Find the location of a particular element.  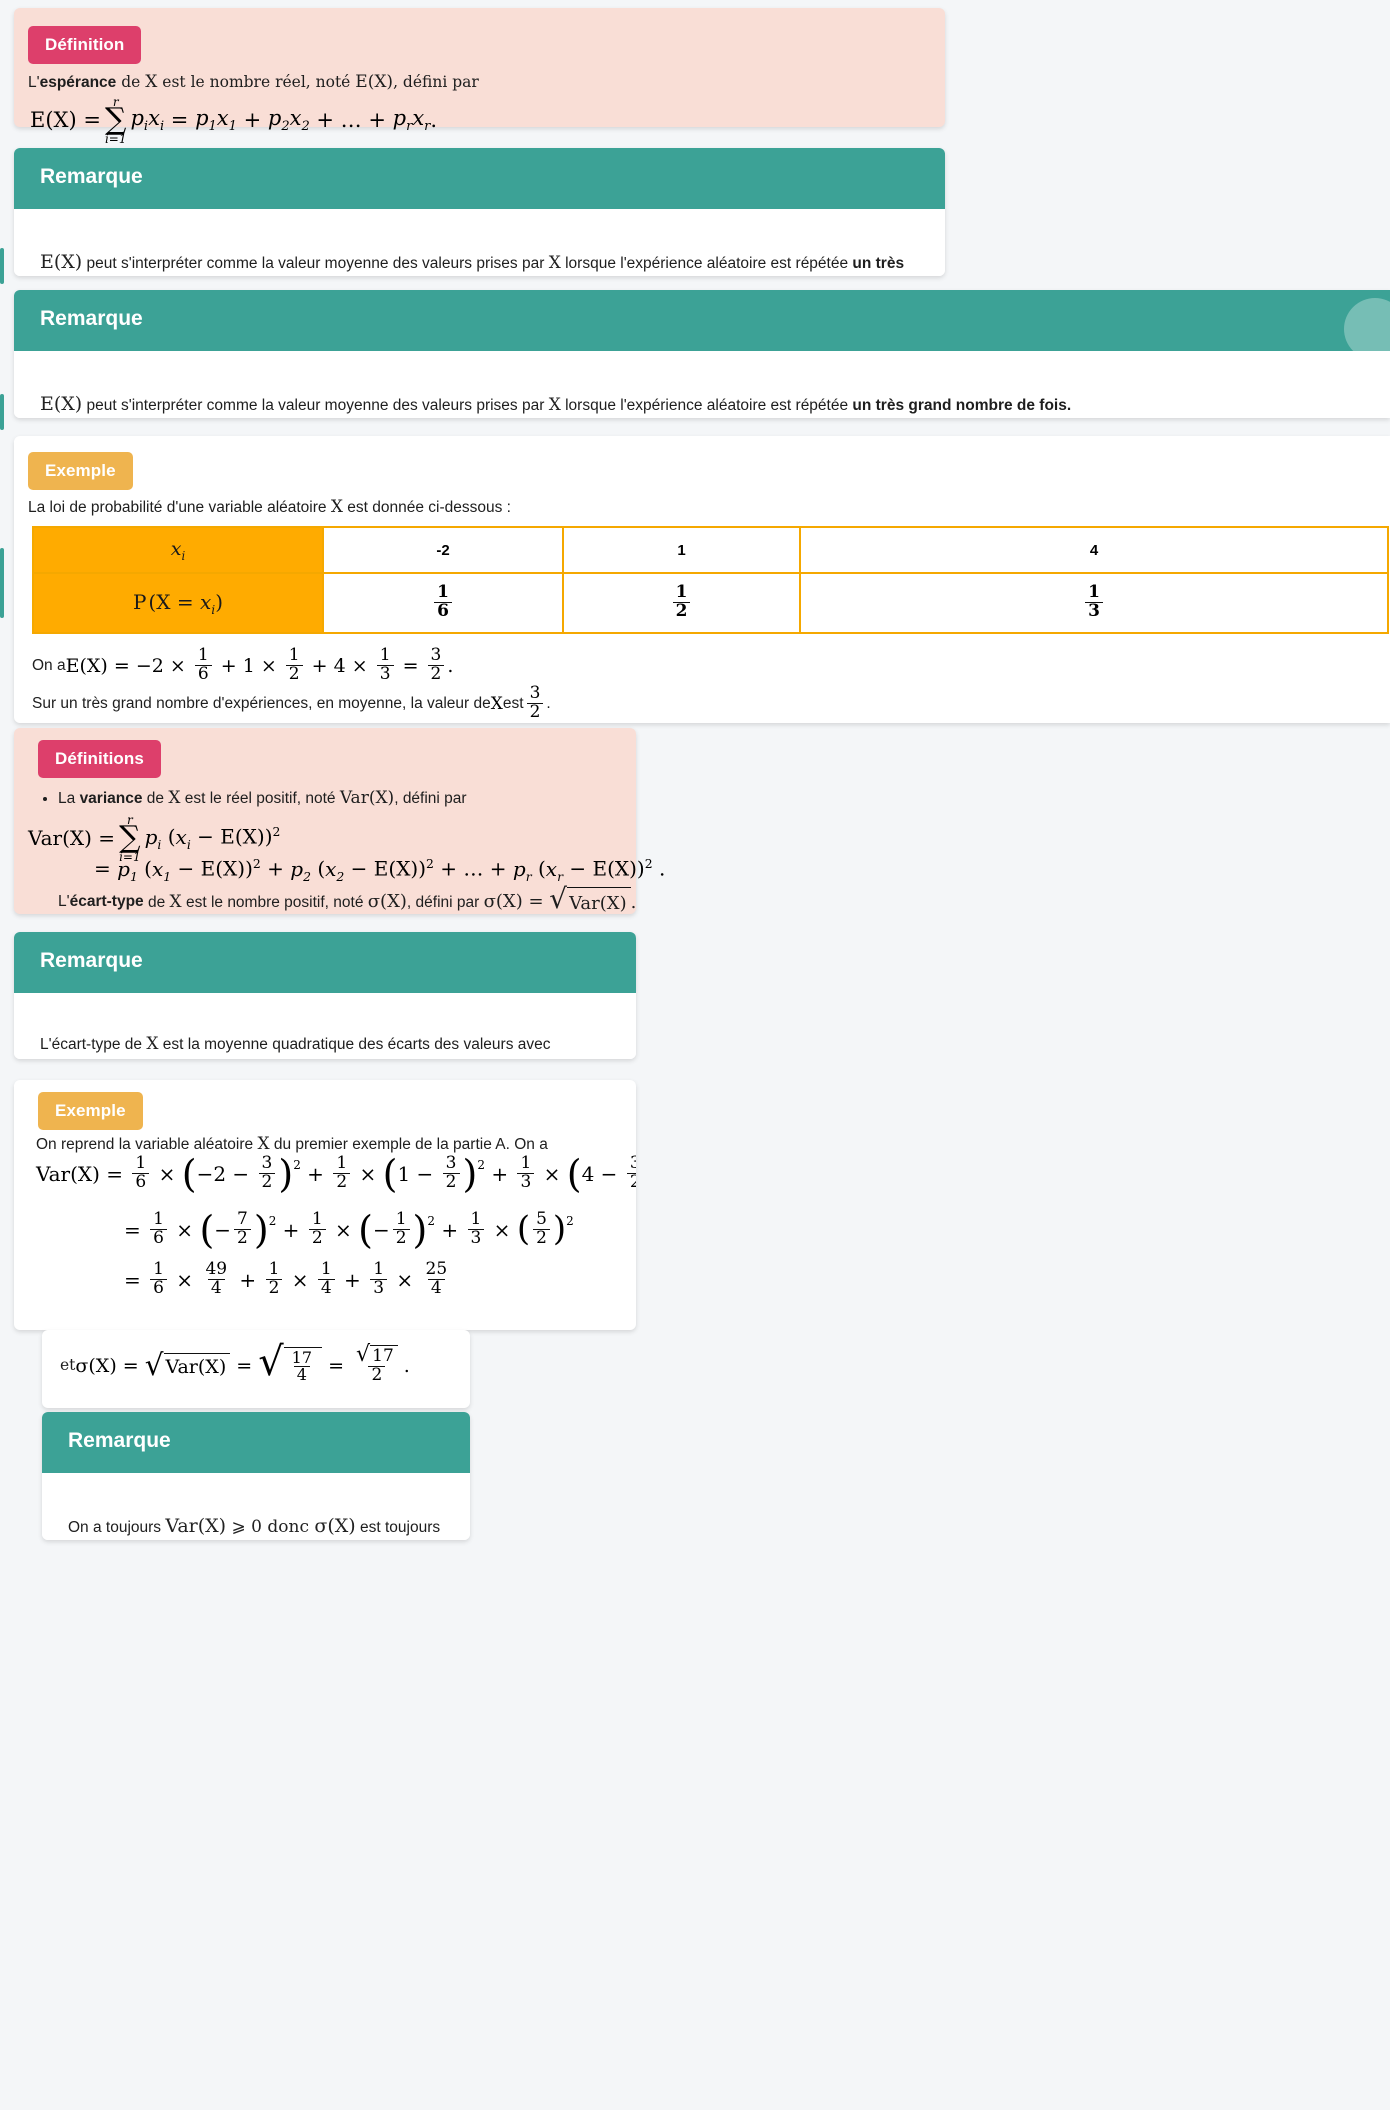

exemple-2-intro-post: du premier exemple de la partie A. On a is located at coordinates (408, 1144).